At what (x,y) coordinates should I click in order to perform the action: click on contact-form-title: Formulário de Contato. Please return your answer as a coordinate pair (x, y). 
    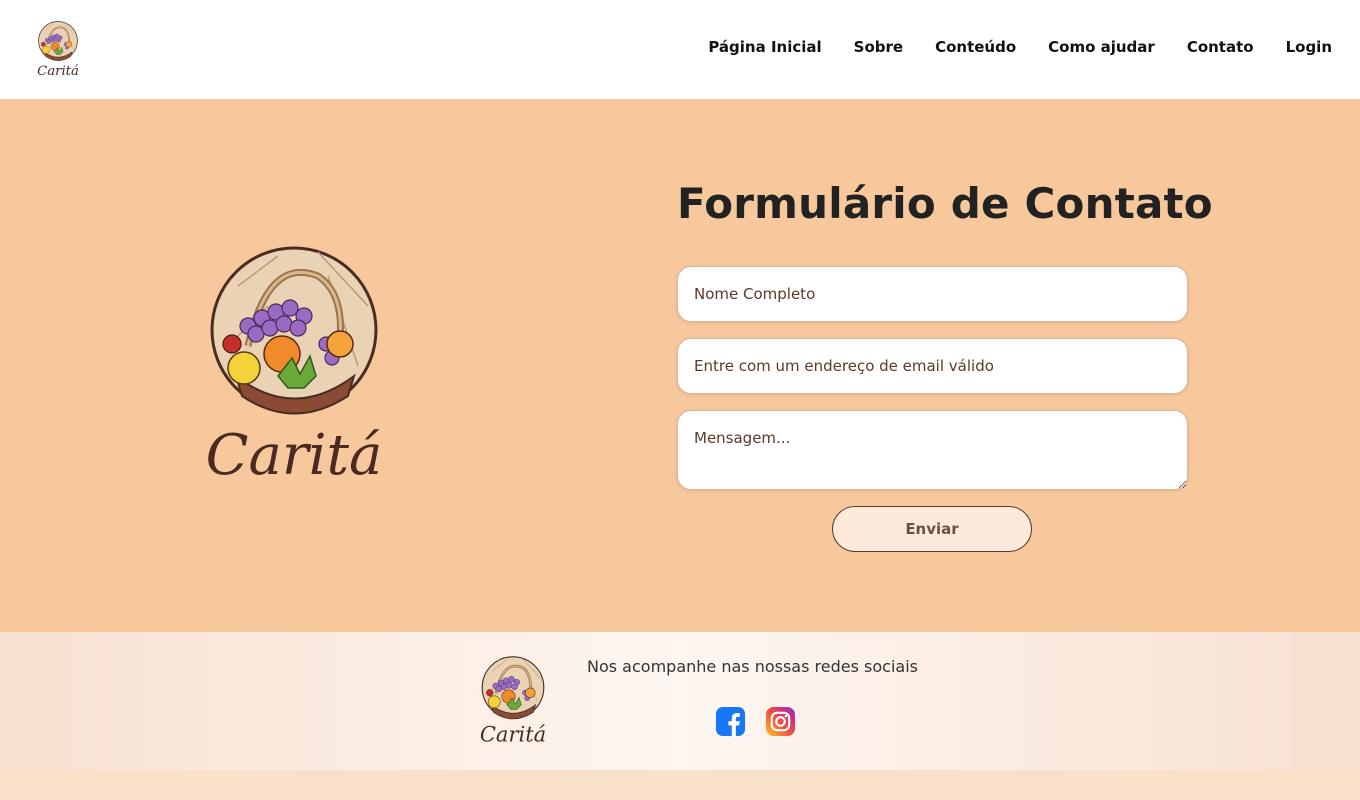
    Looking at the image, I should click on (945, 203).